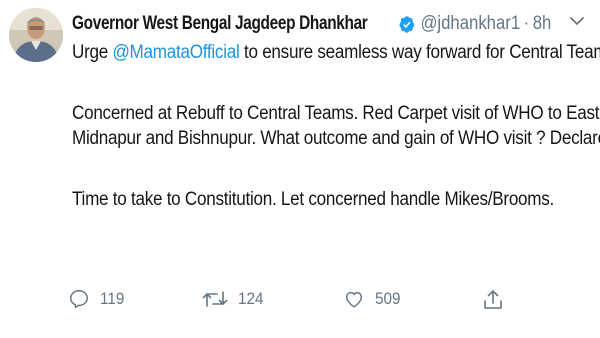 This screenshot has height=338, width=600. What do you see at coordinates (36, 35) in the screenshot?
I see `avatar` at bounding box center [36, 35].